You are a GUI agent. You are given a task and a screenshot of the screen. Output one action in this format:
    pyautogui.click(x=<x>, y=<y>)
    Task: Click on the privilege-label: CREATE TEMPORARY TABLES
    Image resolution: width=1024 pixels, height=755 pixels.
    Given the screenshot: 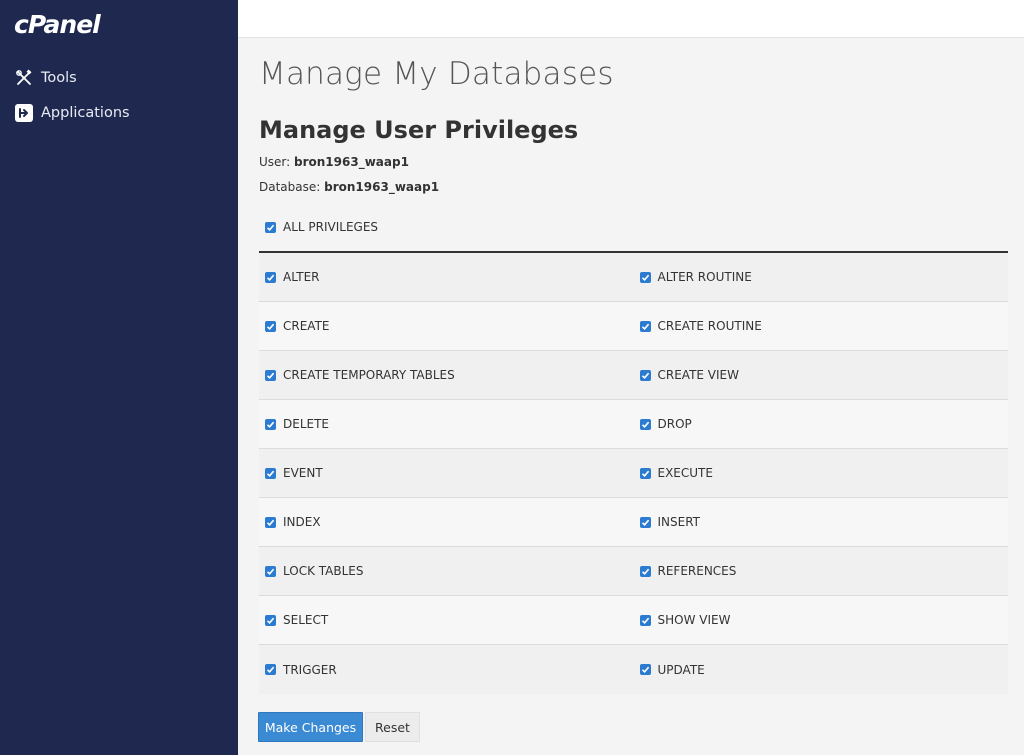 What is the action you would take?
    pyautogui.click(x=369, y=375)
    